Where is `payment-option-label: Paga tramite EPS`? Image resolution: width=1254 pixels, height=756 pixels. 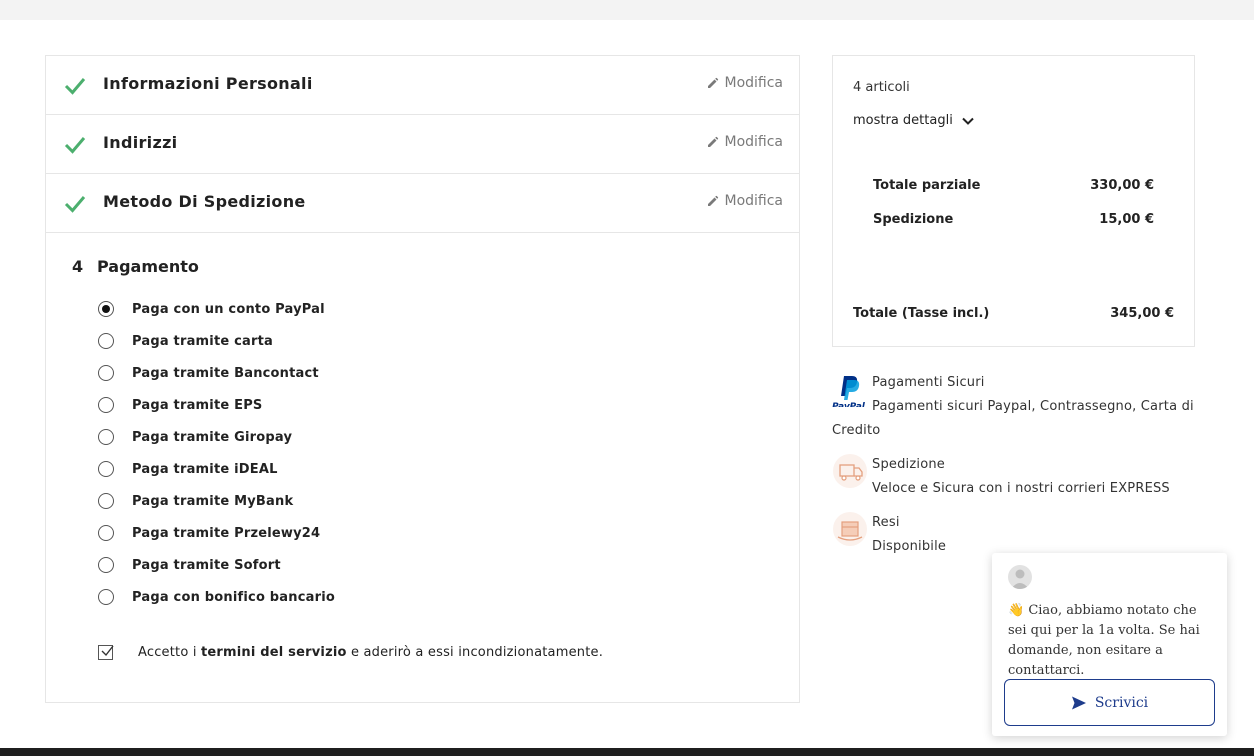
payment-option-label: Paga tramite EPS is located at coordinates (197, 405).